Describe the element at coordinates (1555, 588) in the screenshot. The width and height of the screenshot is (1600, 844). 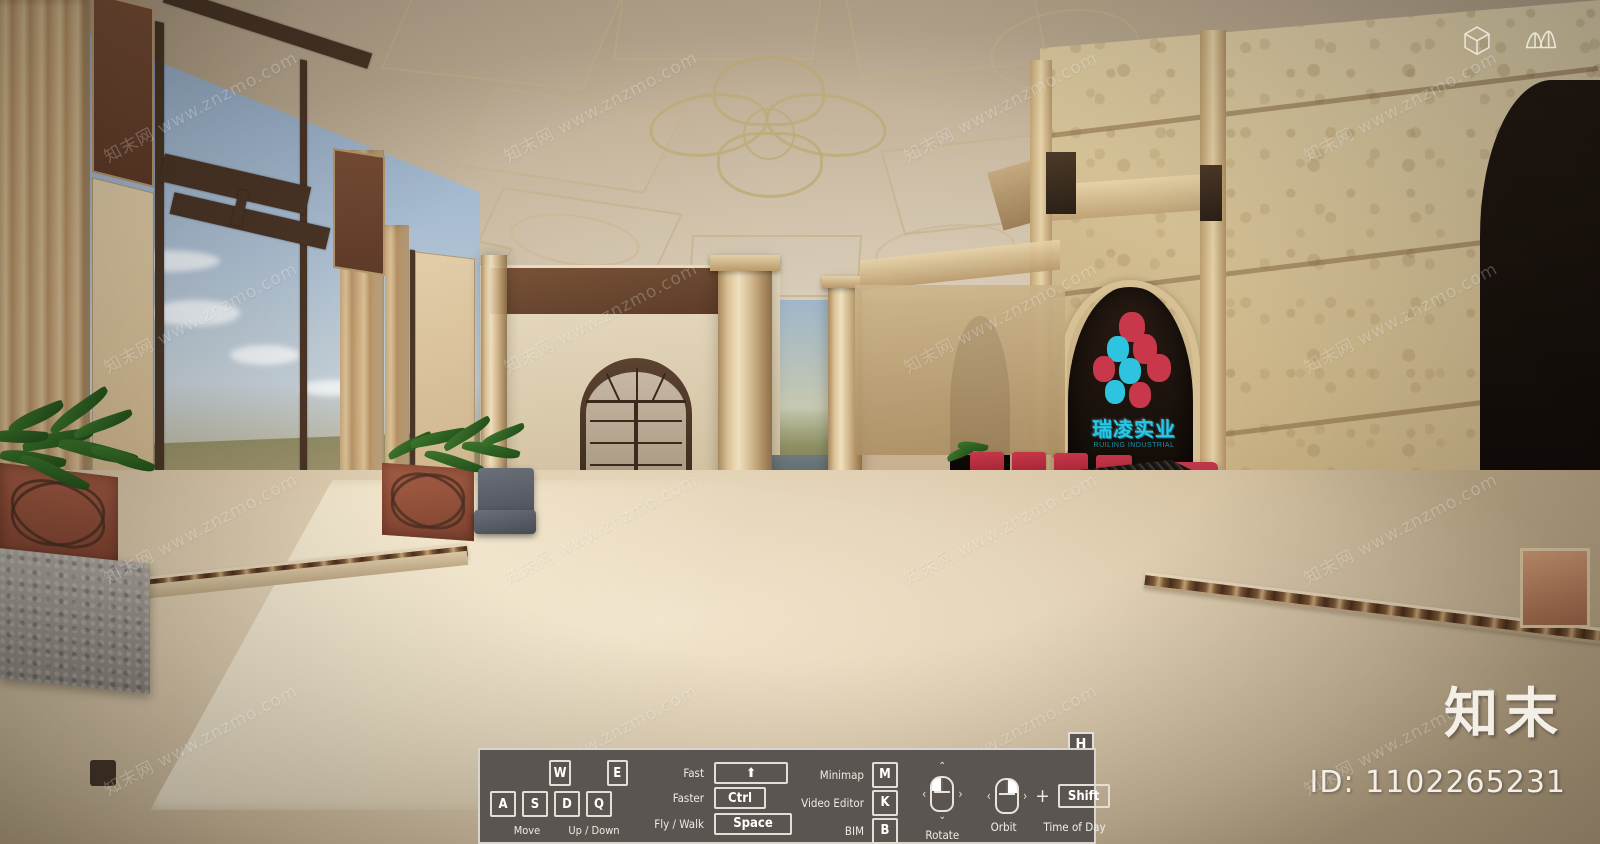
I see `wall-art-panel` at that location.